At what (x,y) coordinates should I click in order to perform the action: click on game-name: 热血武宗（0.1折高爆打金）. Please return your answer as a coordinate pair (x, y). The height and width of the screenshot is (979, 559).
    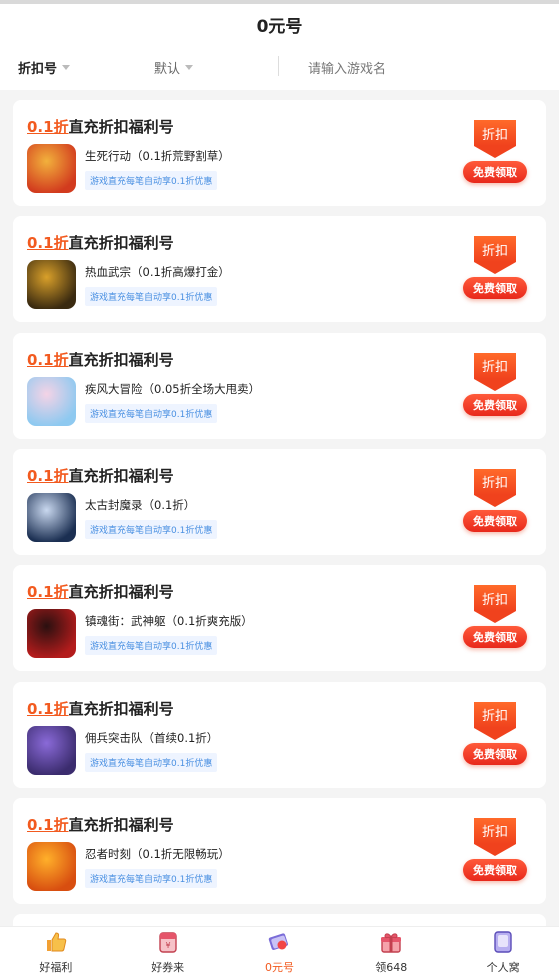
    Looking at the image, I should click on (157, 272).